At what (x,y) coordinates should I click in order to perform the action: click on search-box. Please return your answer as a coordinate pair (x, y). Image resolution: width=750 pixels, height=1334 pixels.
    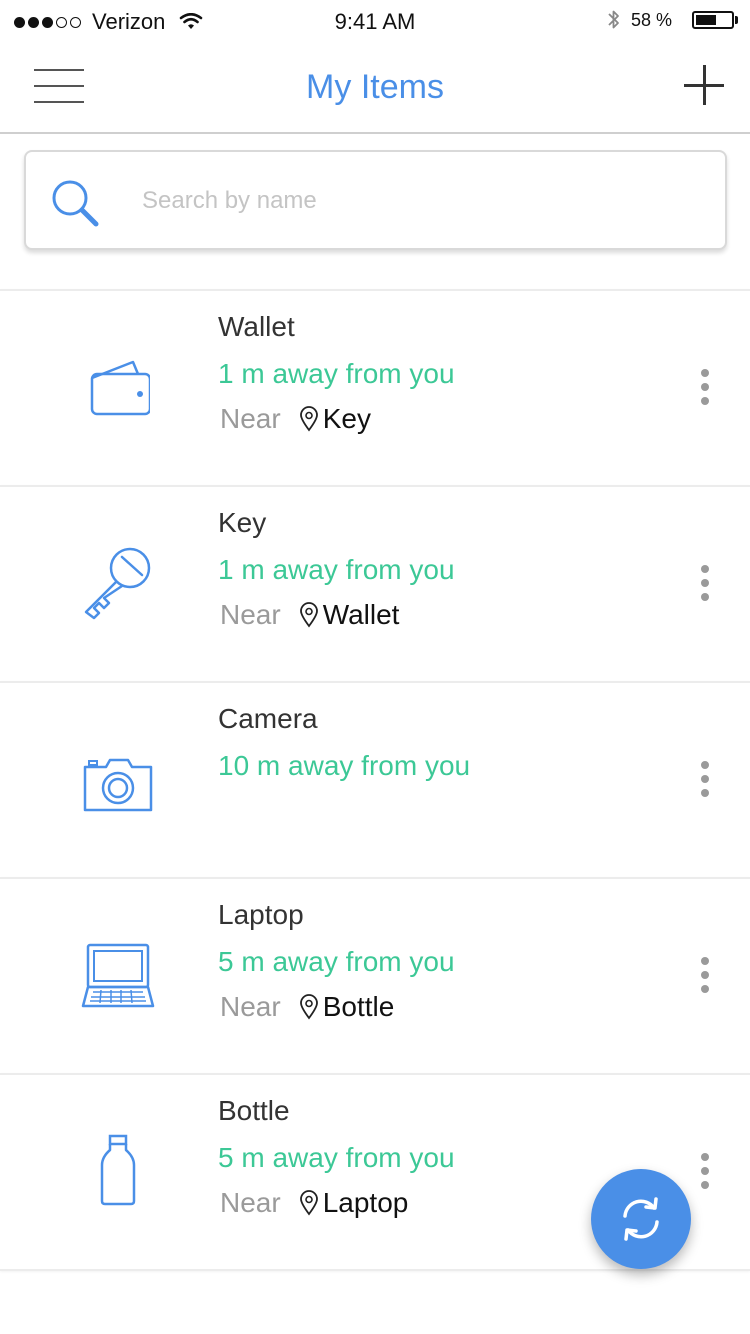
    Looking at the image, I should click on (375, 200).